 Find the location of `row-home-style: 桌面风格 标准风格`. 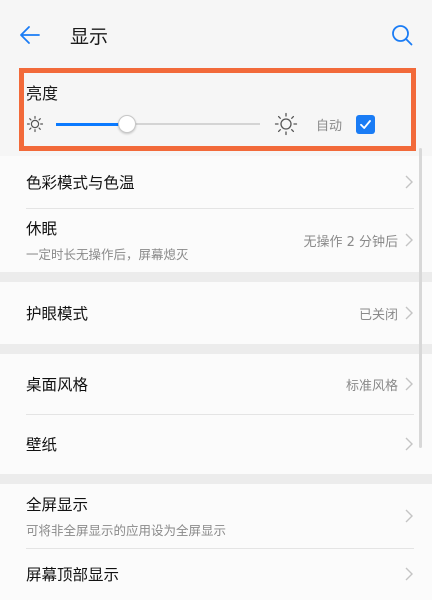

row-home-style: 桌面风格 标准风格 is located at coordinates (216, 384).